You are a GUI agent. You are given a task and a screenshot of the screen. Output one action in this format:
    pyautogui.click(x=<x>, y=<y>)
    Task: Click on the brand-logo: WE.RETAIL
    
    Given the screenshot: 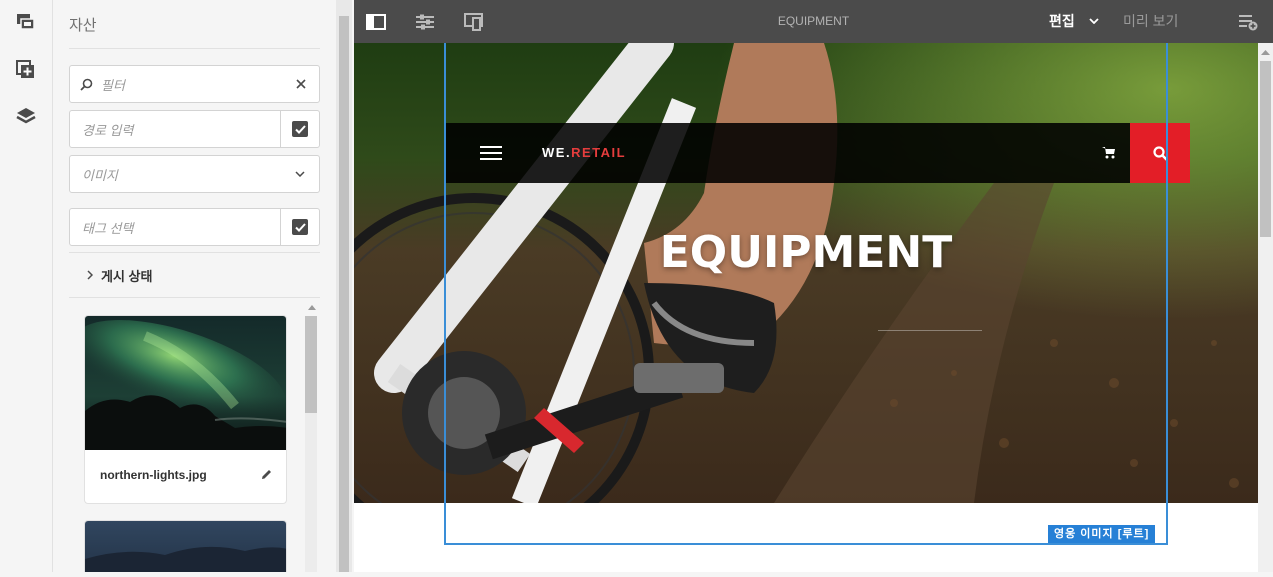 What is the action you would take?
    pyautogui.click(x=584, y=152)
    